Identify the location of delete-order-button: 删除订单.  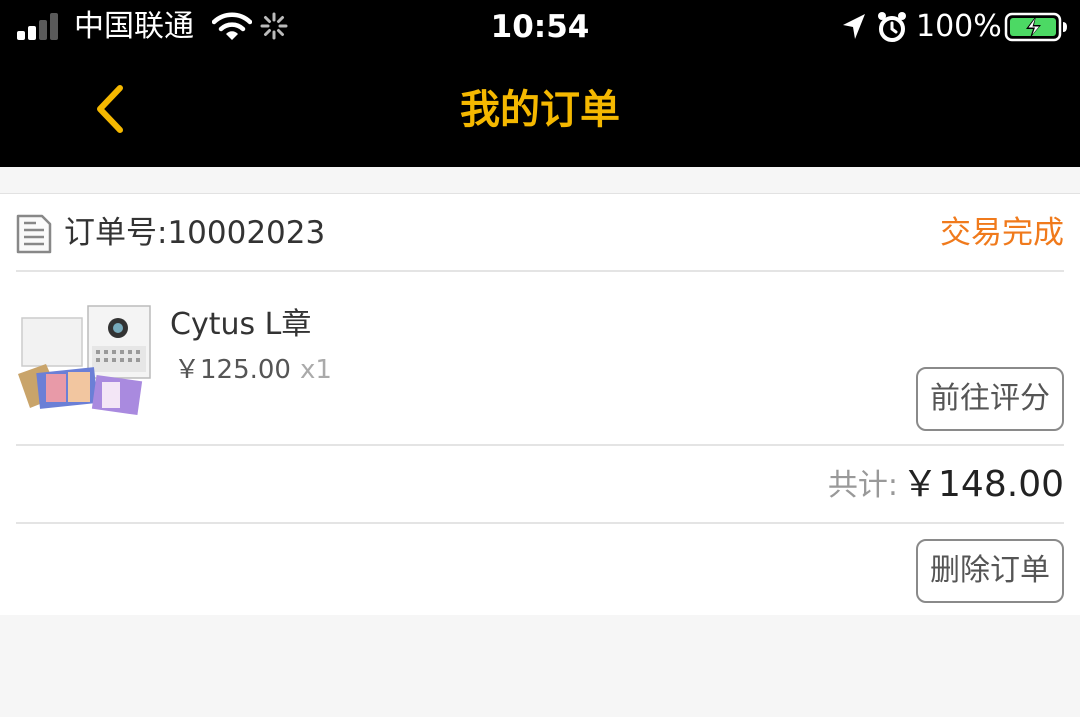
(990, 571).